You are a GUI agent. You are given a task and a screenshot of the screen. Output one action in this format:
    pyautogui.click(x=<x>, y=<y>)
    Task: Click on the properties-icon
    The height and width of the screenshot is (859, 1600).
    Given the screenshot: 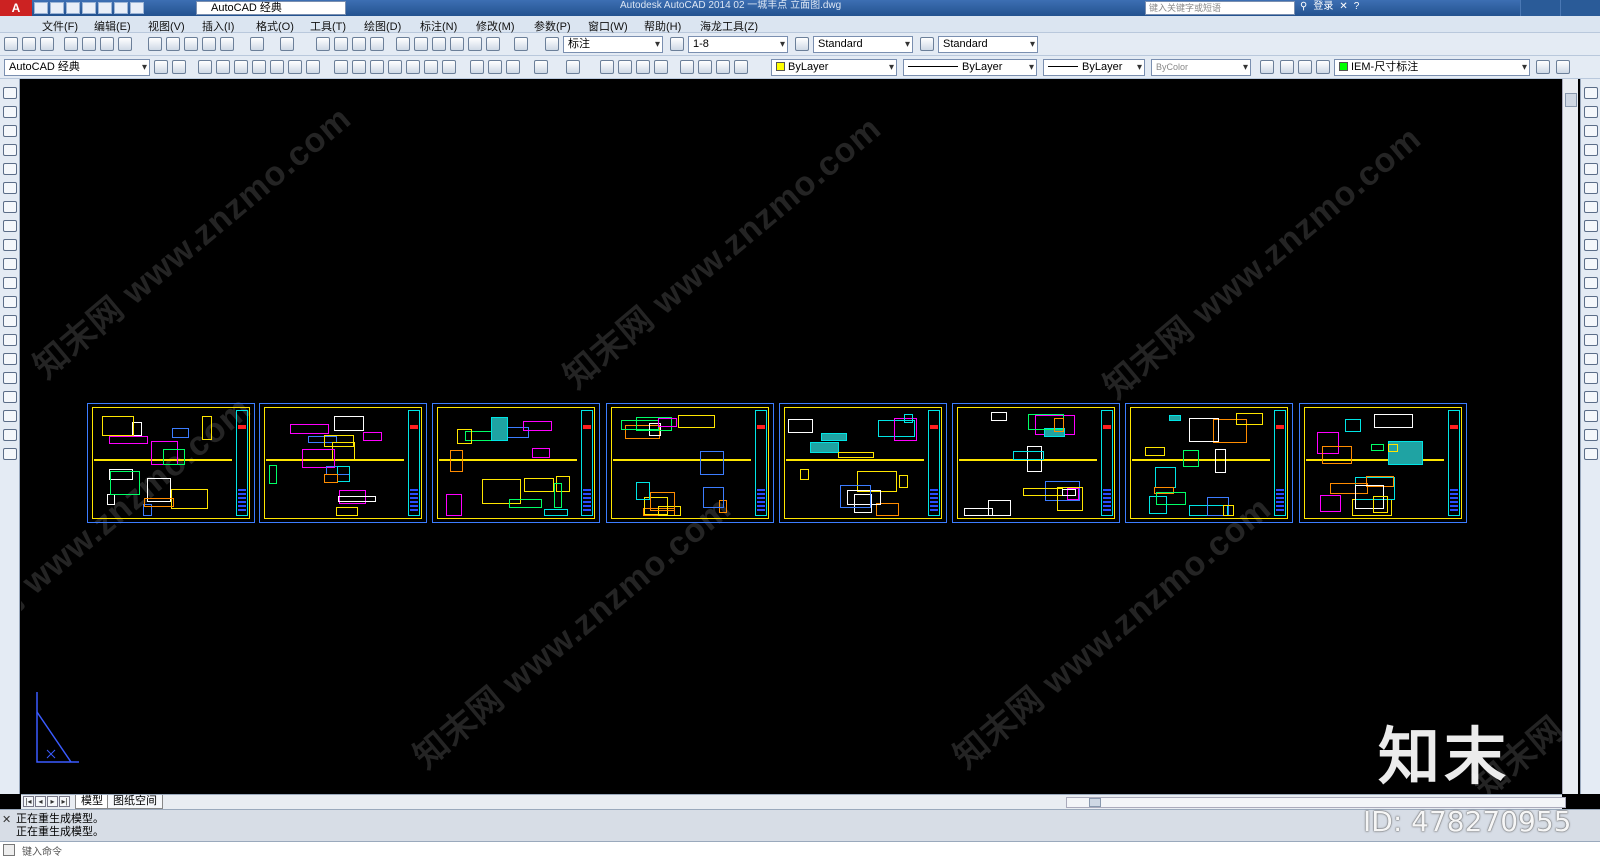 What is the action you would take?
    pyautogui.click(x=403, y=44)
    